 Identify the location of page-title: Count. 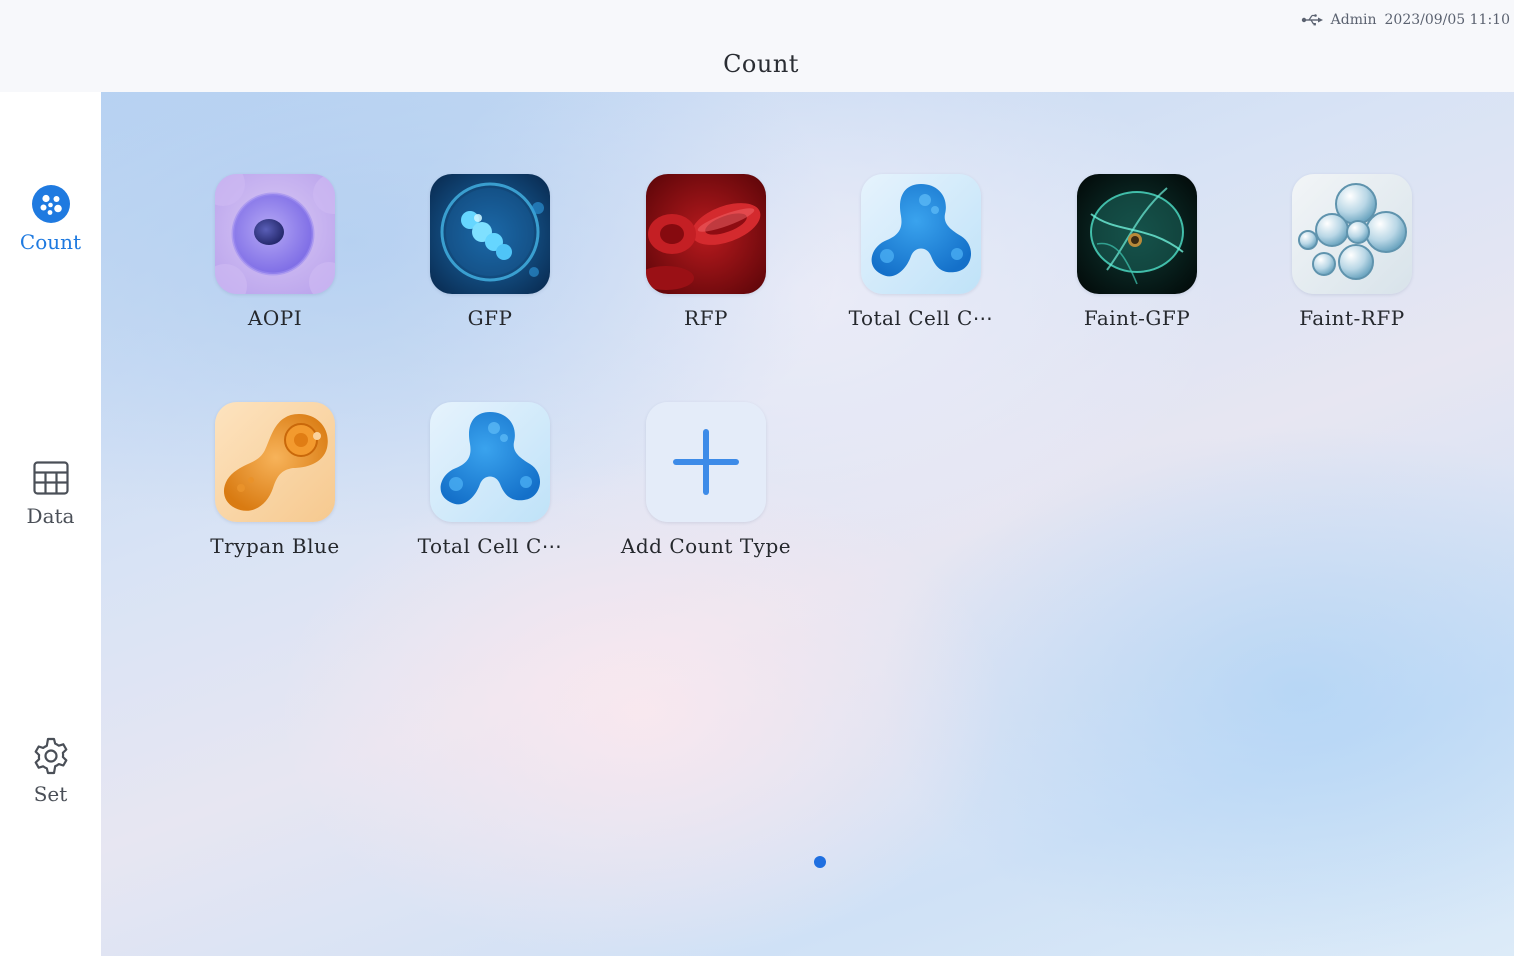
(761, 64).